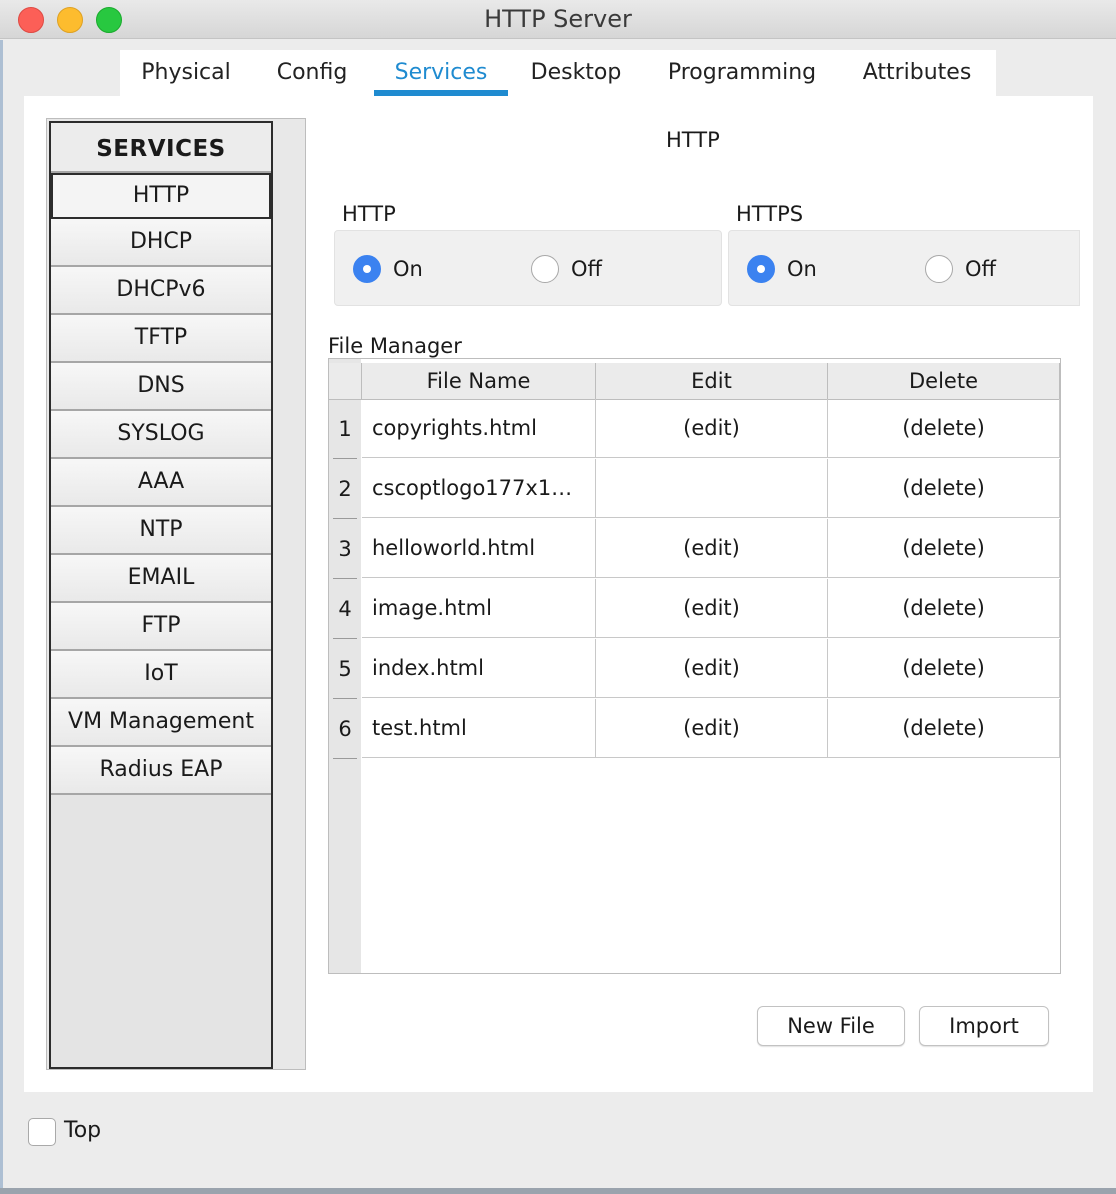  Describe the element at coordinates (558, 1191) in the screenshot. I see `background-strip` at that location.